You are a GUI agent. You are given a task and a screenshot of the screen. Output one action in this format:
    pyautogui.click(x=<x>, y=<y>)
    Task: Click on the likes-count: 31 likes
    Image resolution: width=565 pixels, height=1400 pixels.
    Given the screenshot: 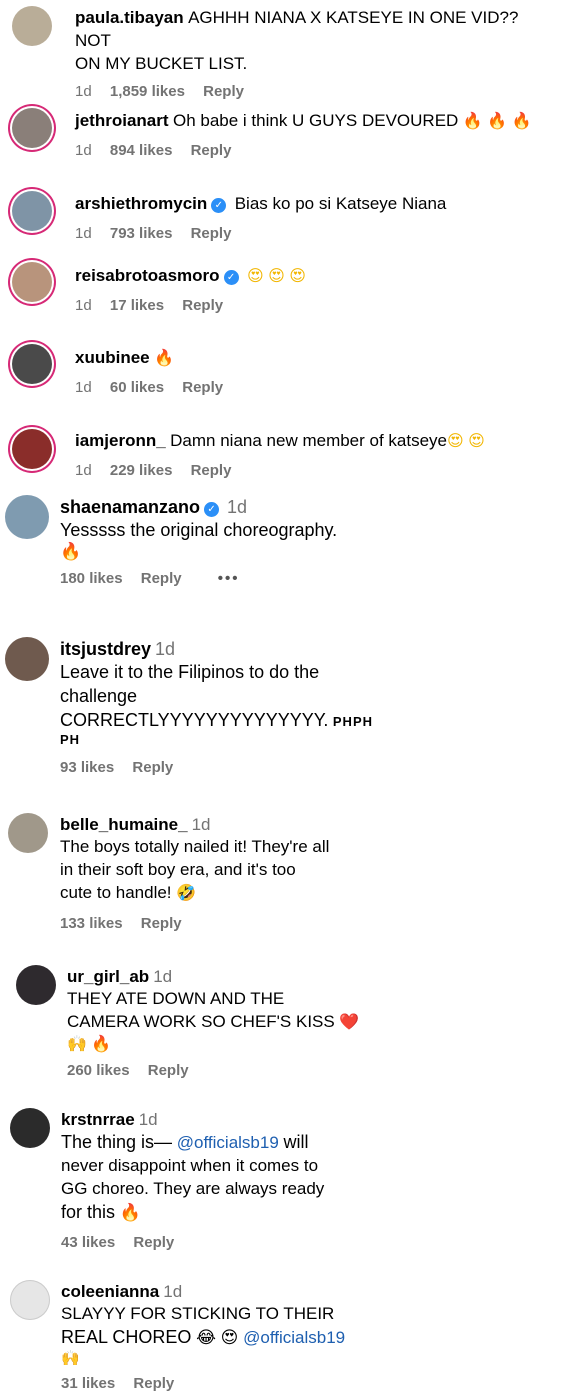 What is the action you would take?
    pyautogui.click(x=88, y=1383)
    